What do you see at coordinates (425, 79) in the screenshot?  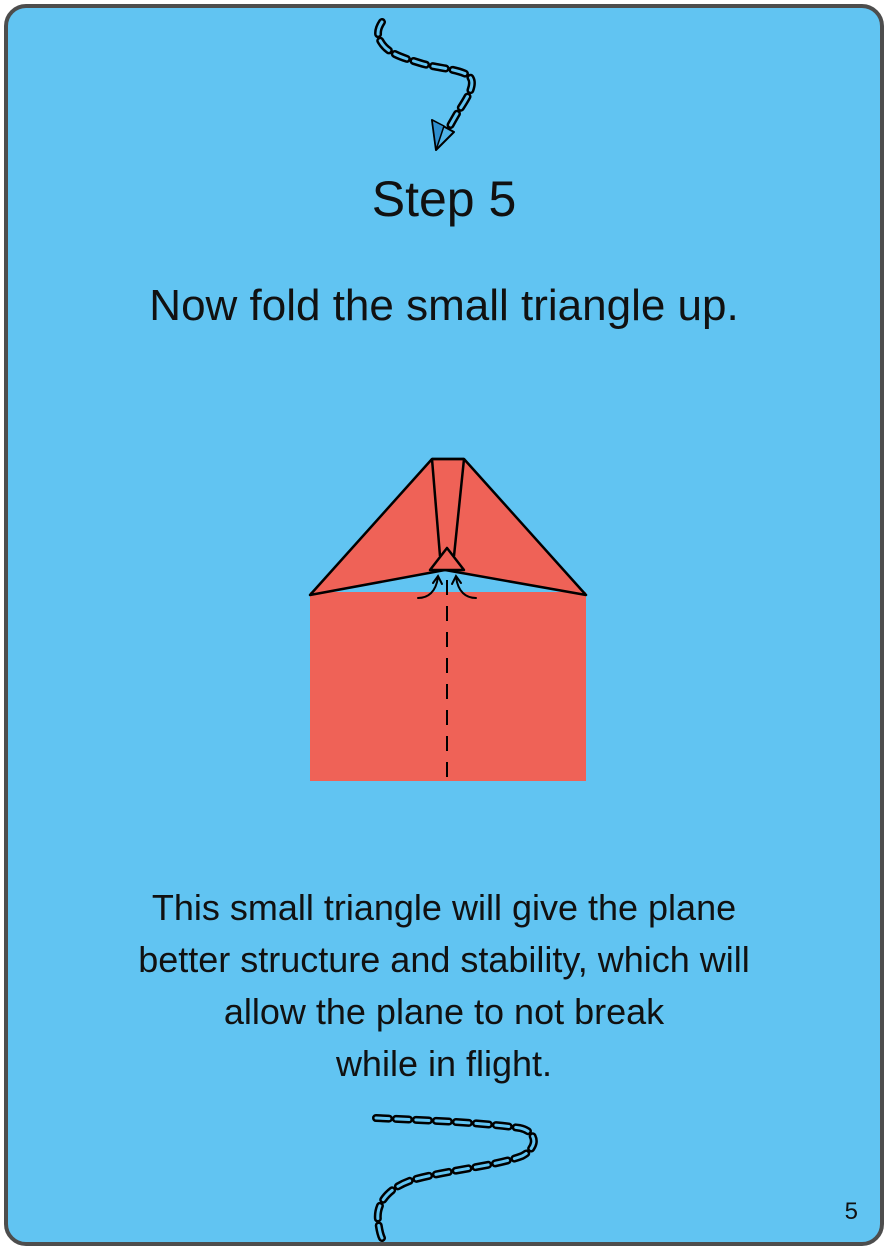 I see `top-dashed-flight-path-icon` at bounding box center [425, 79].